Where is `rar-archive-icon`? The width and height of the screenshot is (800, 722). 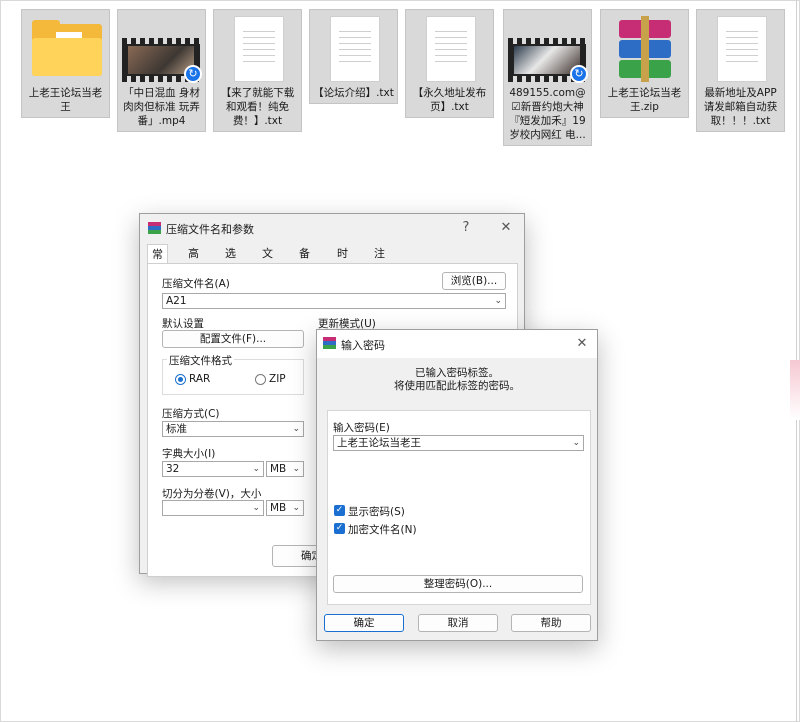 rar-archive-icon is located at coordinates (644, 48).